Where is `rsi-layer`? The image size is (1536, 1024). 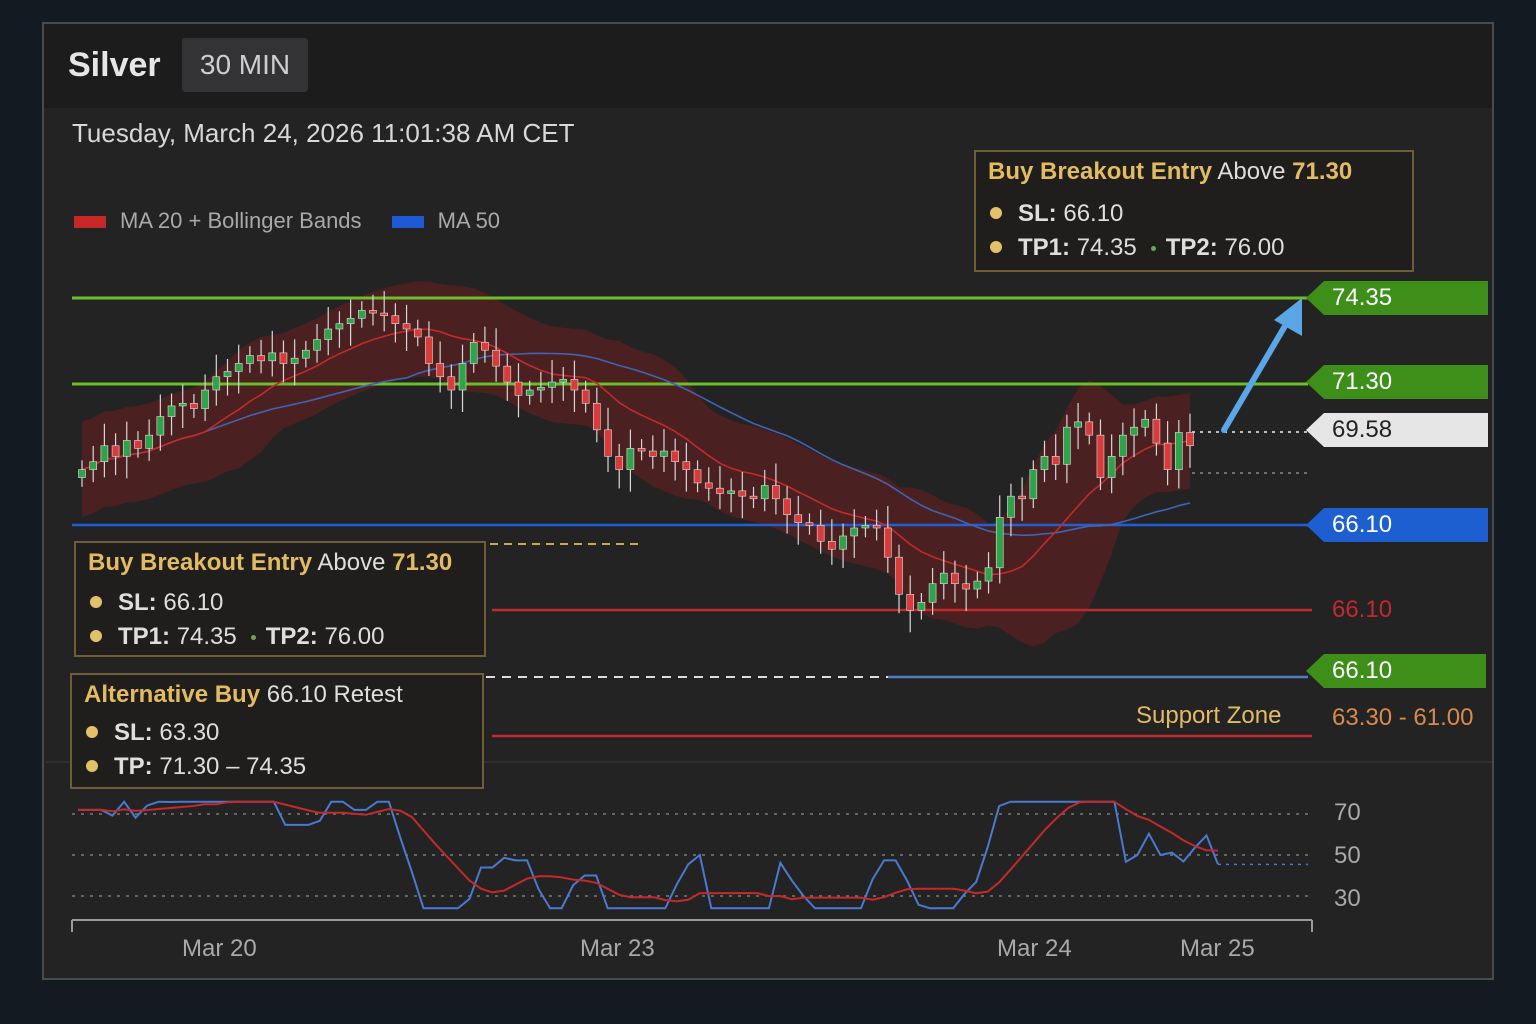 rsi-layer is located at coordinates (692, 866).